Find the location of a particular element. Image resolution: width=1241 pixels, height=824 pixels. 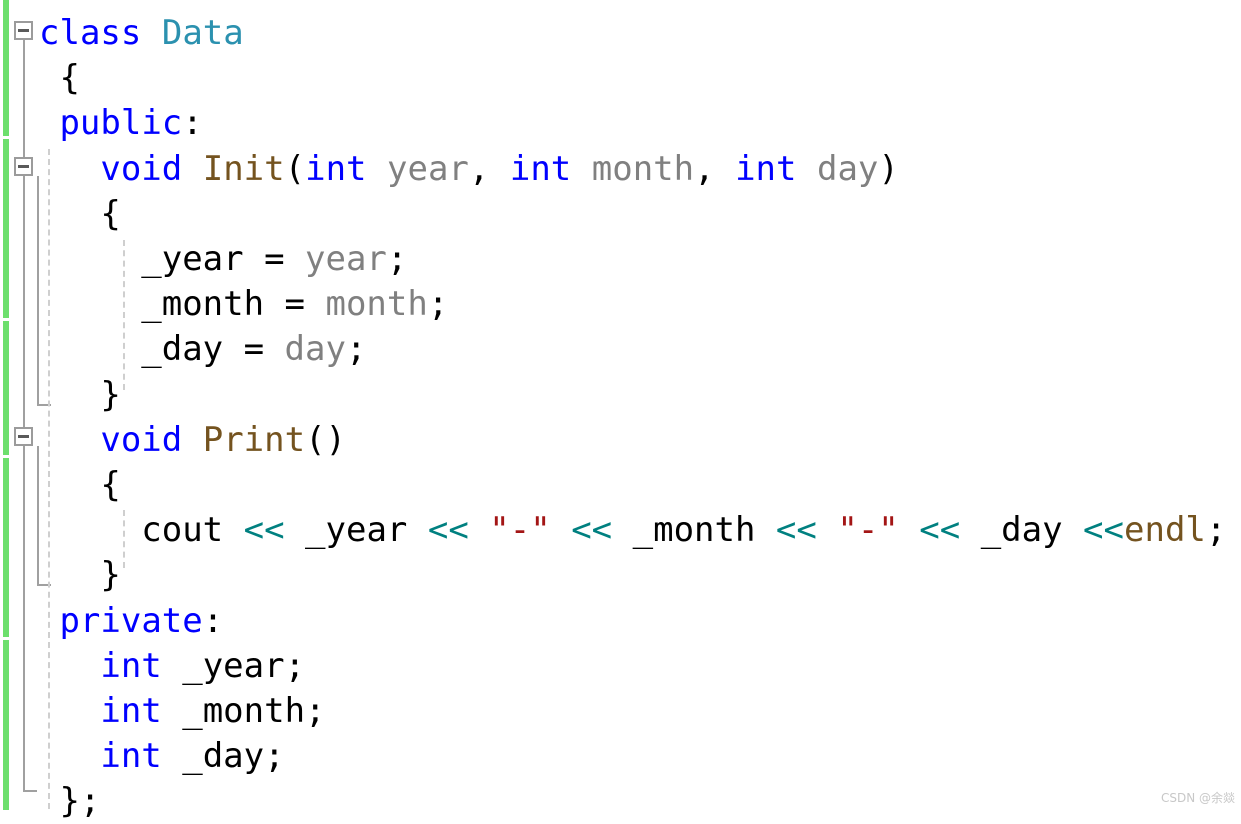

code-line: void Init(int year, int month, int day) is located at coordinates (499, 169).